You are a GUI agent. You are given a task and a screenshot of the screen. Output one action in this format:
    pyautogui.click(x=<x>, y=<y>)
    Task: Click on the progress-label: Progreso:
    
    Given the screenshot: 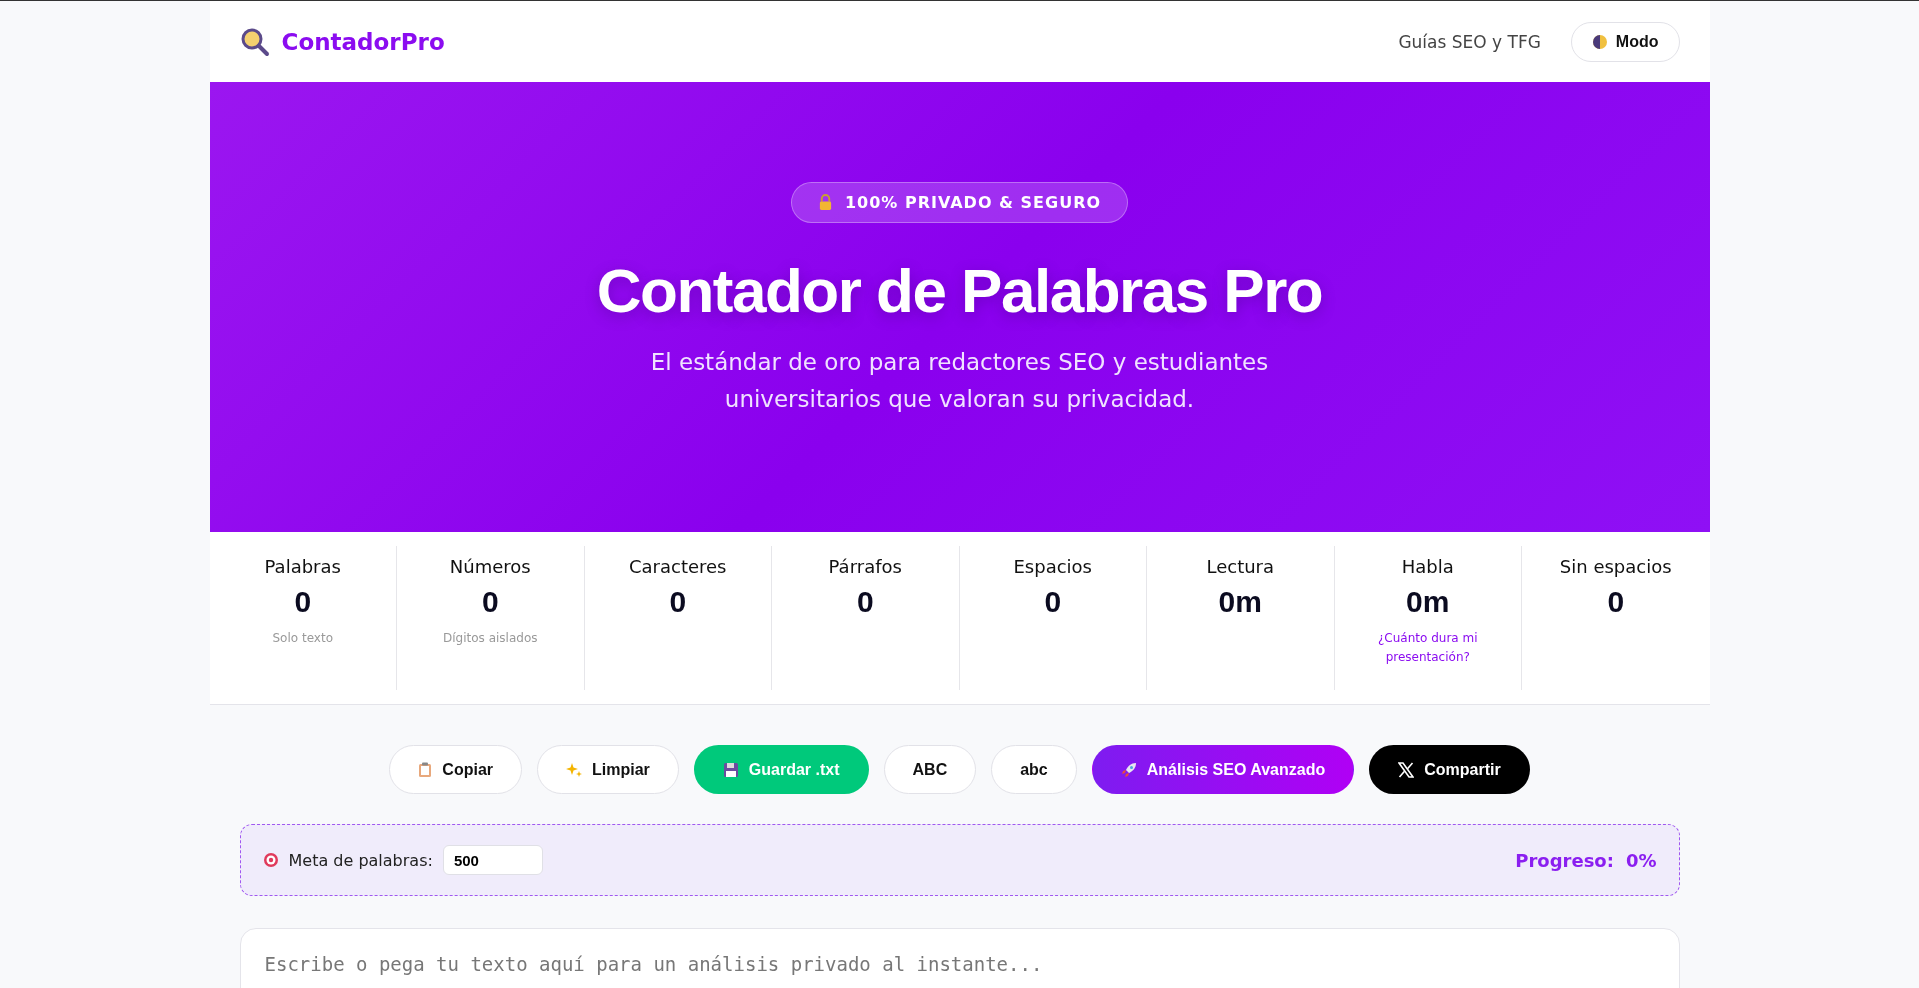 What is the action you would take?
    pyautogui.click(x=1564, y=860)
    